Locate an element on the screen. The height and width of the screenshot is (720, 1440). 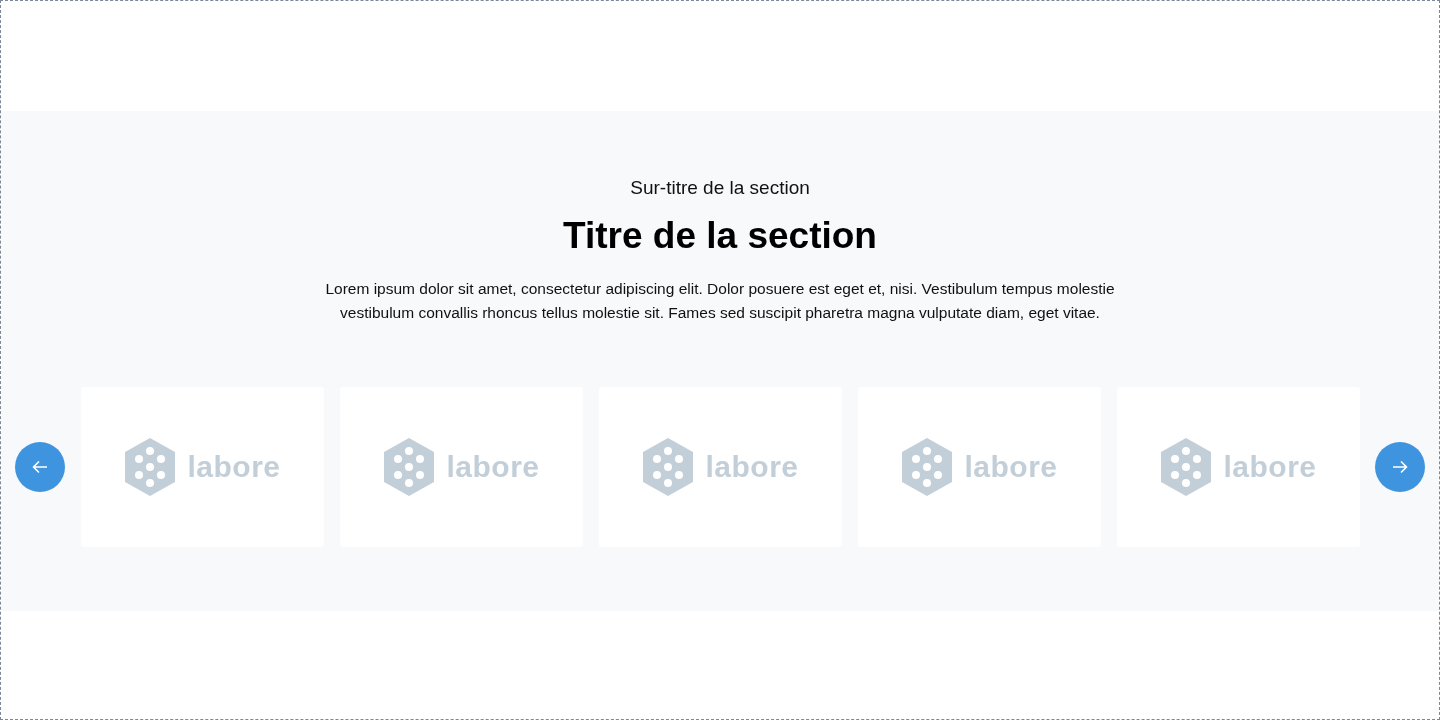
section-title: Titre de la section is located at coordinates (720, 236).